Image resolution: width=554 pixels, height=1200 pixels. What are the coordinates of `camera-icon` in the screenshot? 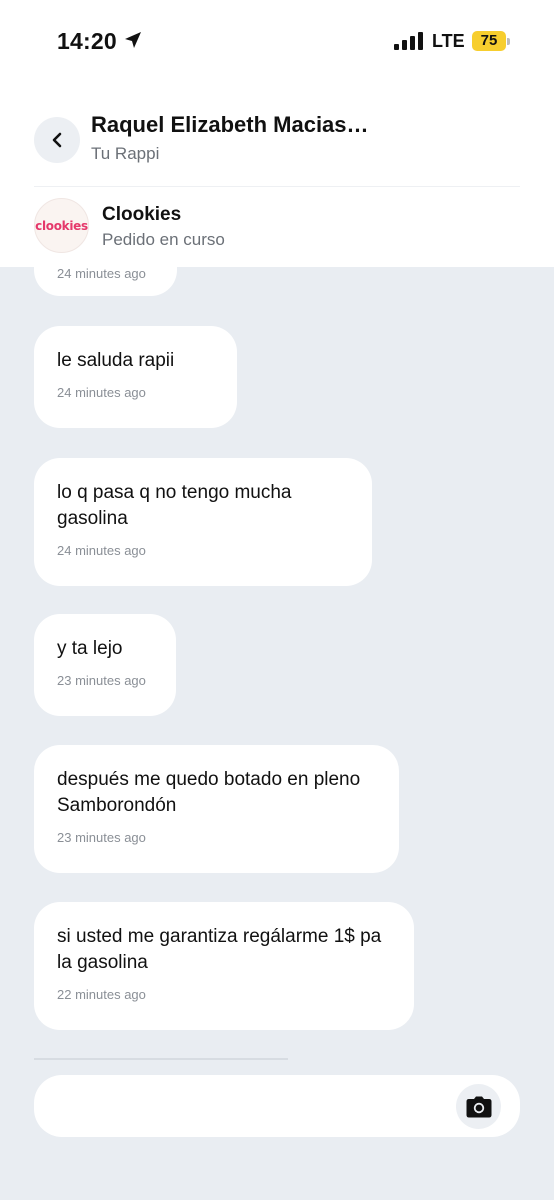 It's located at (478, 1106).